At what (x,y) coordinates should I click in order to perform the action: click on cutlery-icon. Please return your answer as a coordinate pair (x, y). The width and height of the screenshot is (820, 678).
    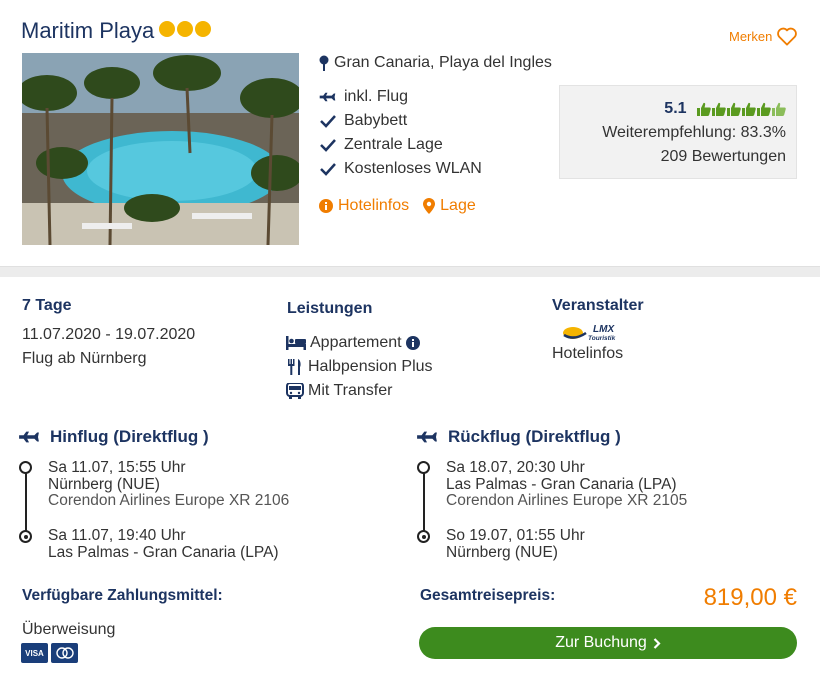
    Looking at the image, I should click on (294, 367).